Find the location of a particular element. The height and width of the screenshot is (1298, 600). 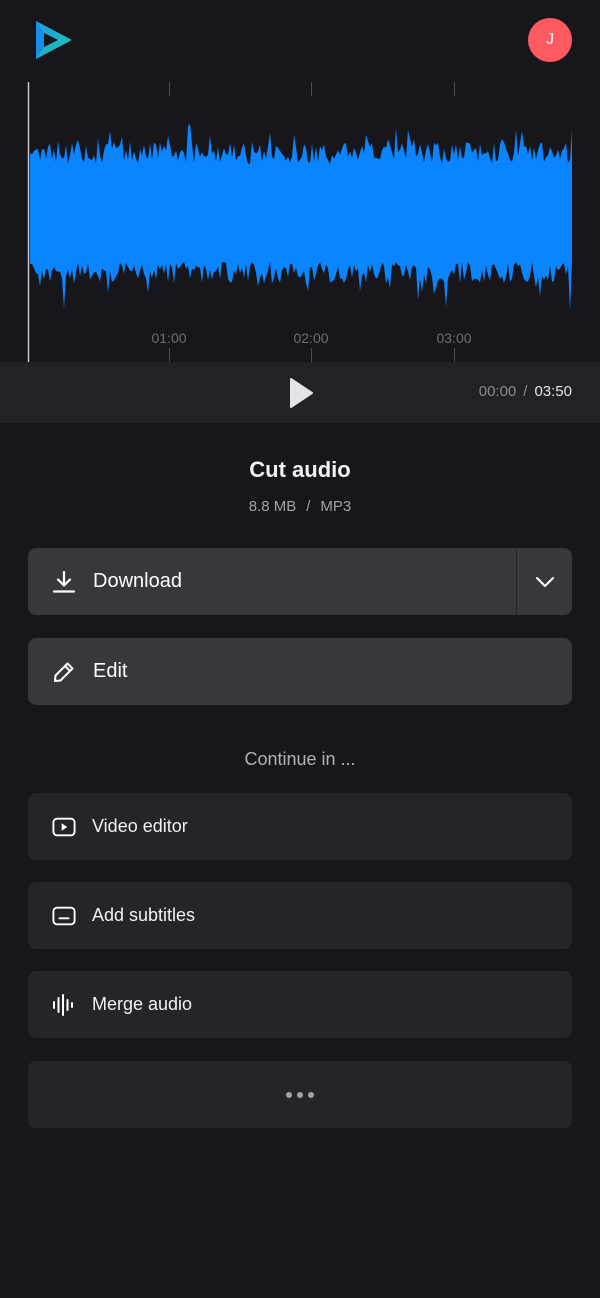

timeline-label: 01:00 is located at coordinates (169, 338).